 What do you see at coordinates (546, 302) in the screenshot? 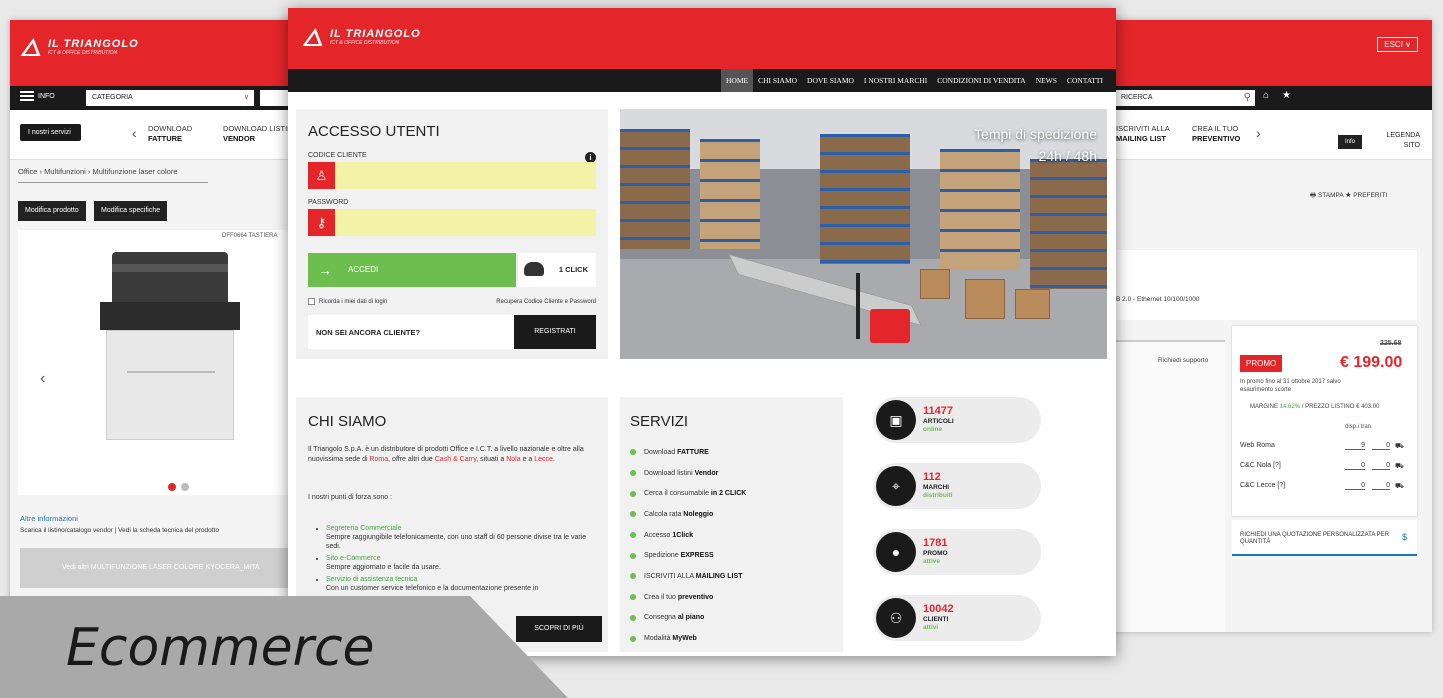
I see `recover-link: Recupera Codice Cliente e Password` at bounding box center [546, 302].